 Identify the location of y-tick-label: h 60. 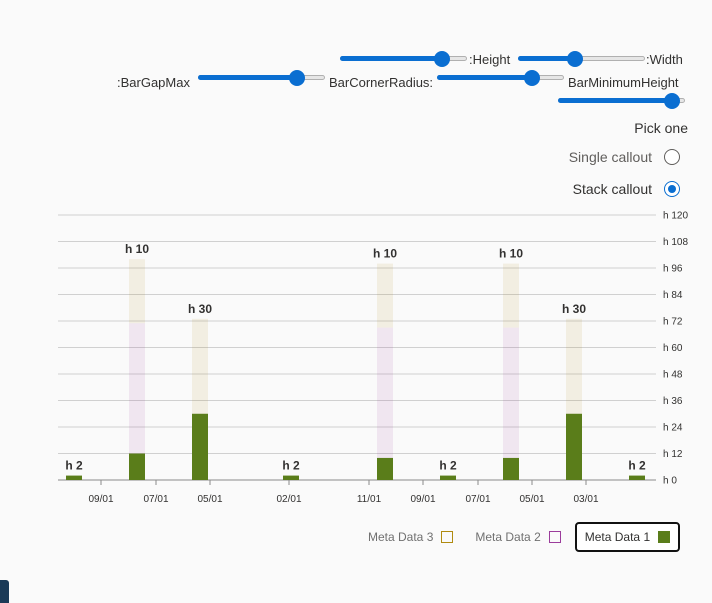
(673, 348).